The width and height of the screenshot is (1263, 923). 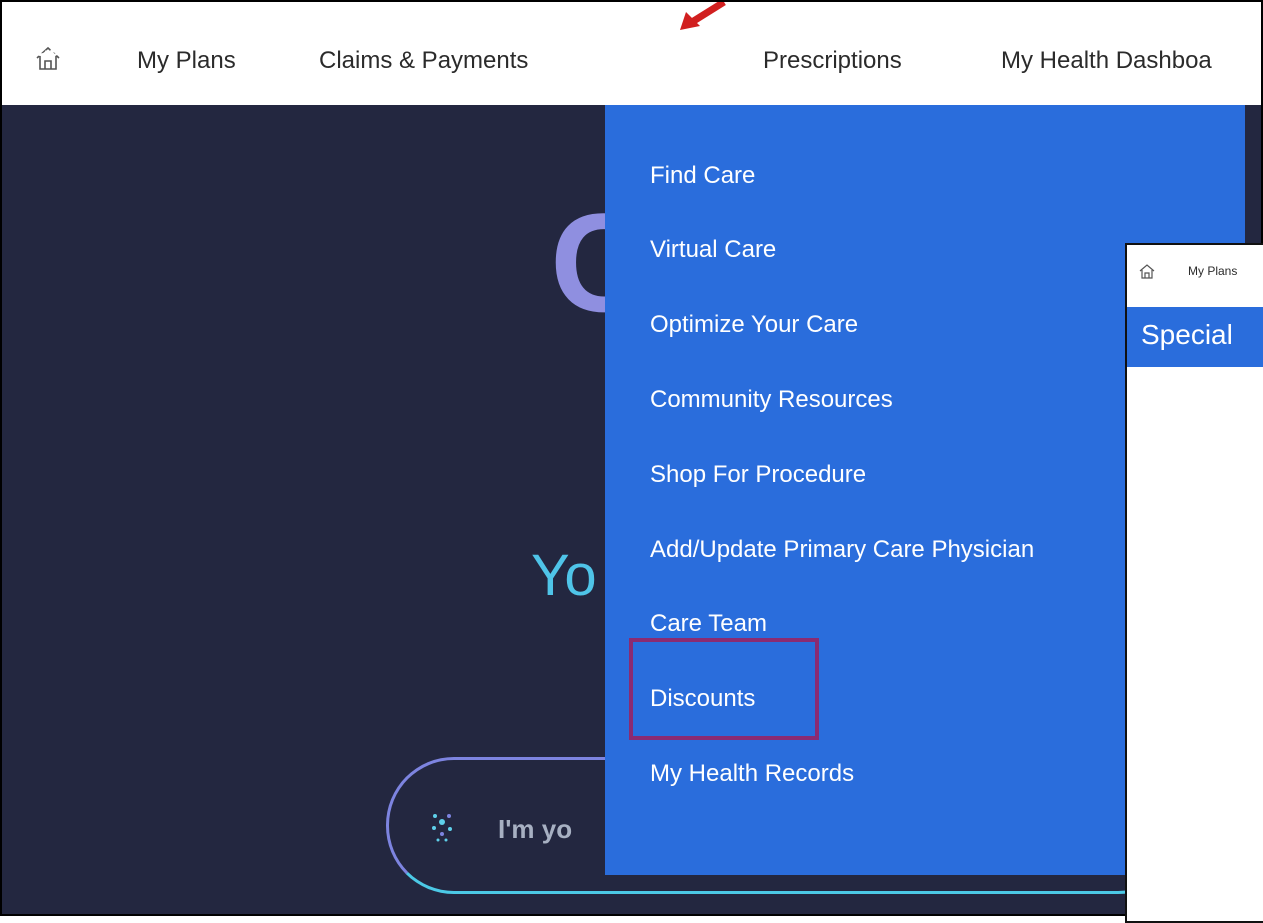 I want to click on nav-claims-payments: Claims & Payments, so click(x=423, y=61).